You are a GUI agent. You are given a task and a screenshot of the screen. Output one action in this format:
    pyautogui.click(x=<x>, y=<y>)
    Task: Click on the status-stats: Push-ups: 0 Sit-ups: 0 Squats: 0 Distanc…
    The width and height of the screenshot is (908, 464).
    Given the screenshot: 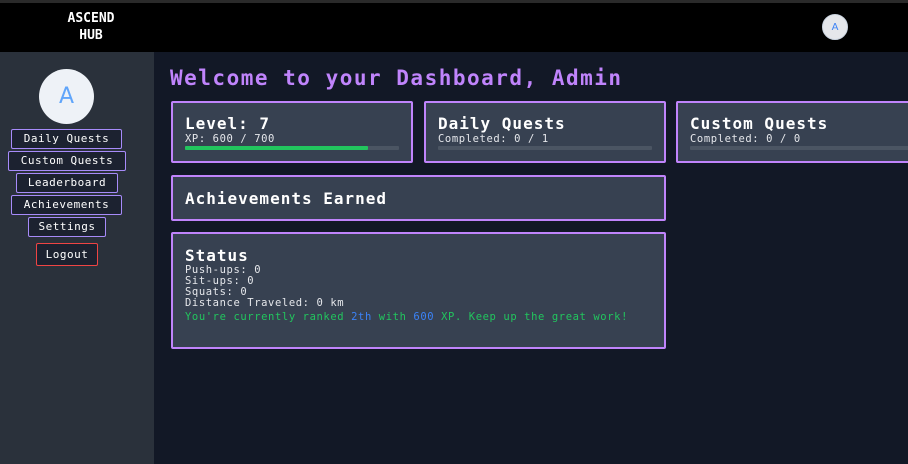 What is the action you would take?
    pyautogui.click(x=264, y=287)
    